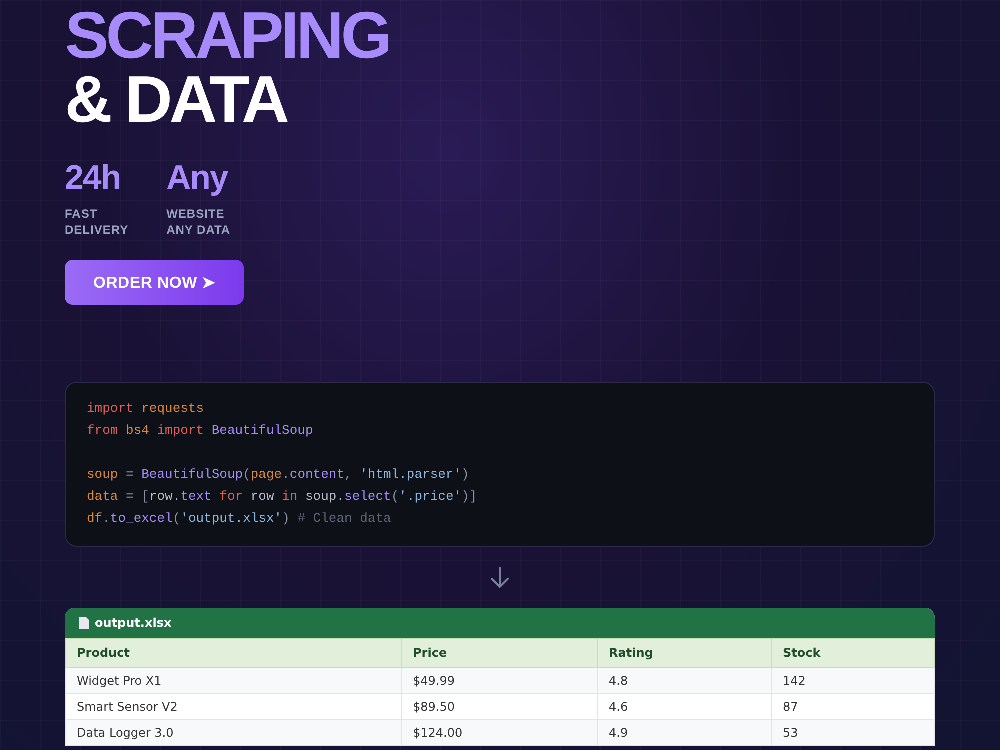  Describe the element at coordinates (500, 681) in the screenshot. I see `table-cell: $49.99` at that location.